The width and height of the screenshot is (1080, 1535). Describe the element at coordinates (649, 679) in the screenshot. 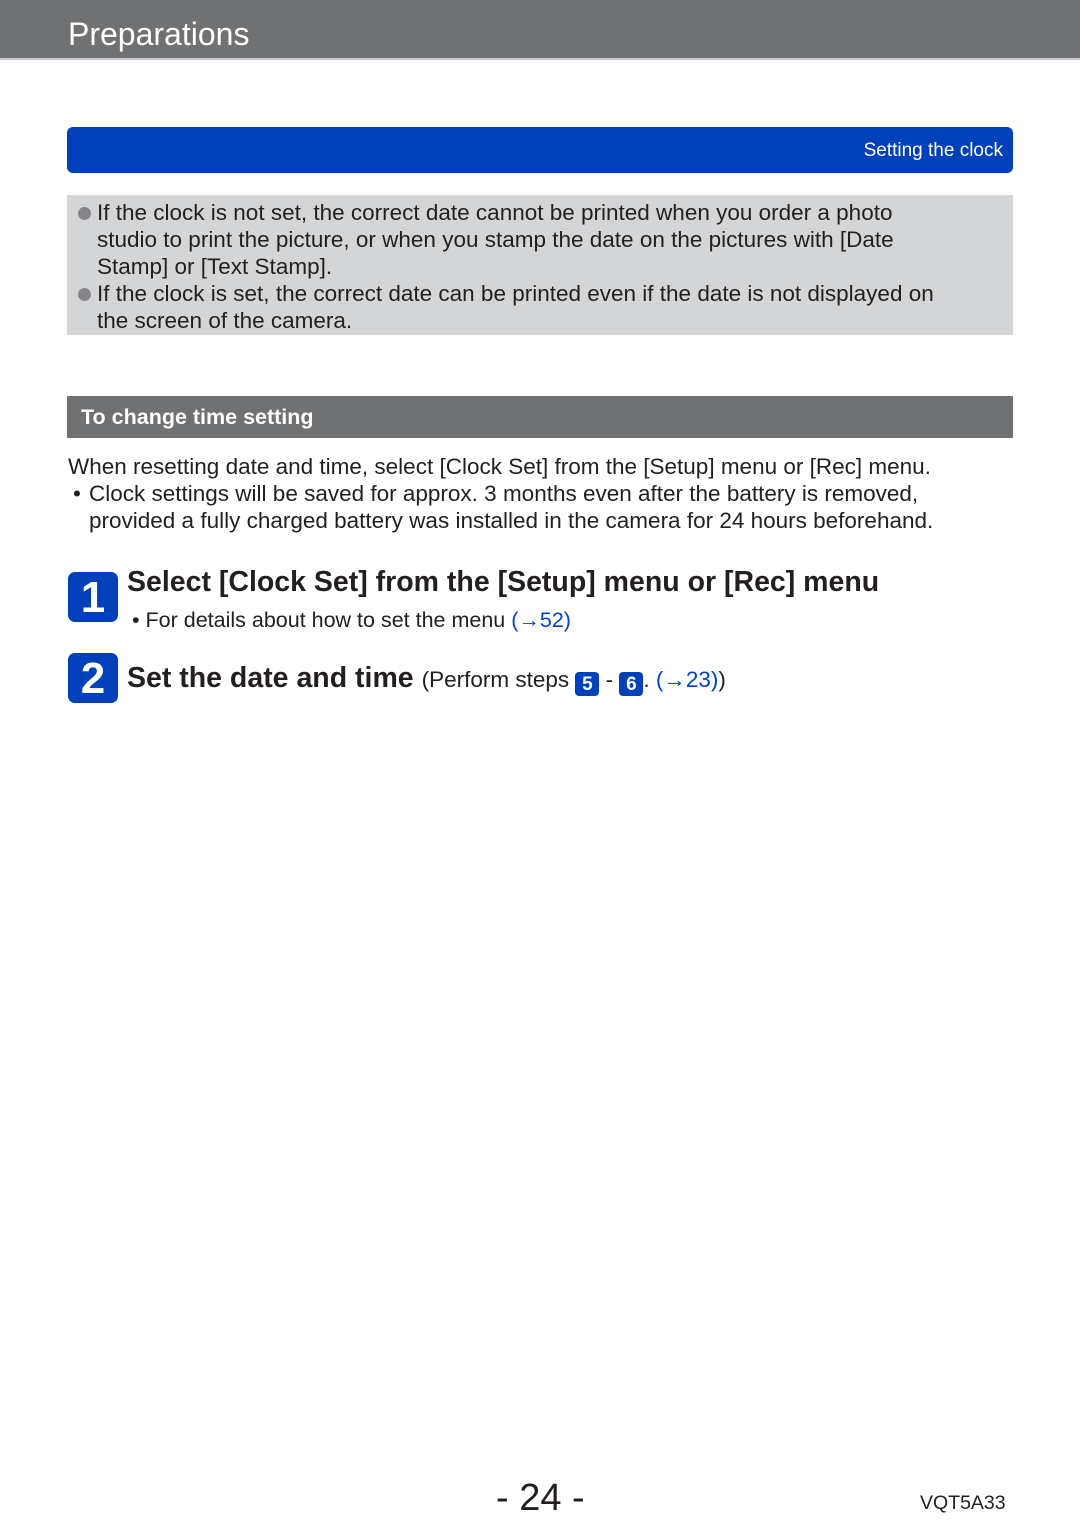

I see `step-2-period: .` at that location.